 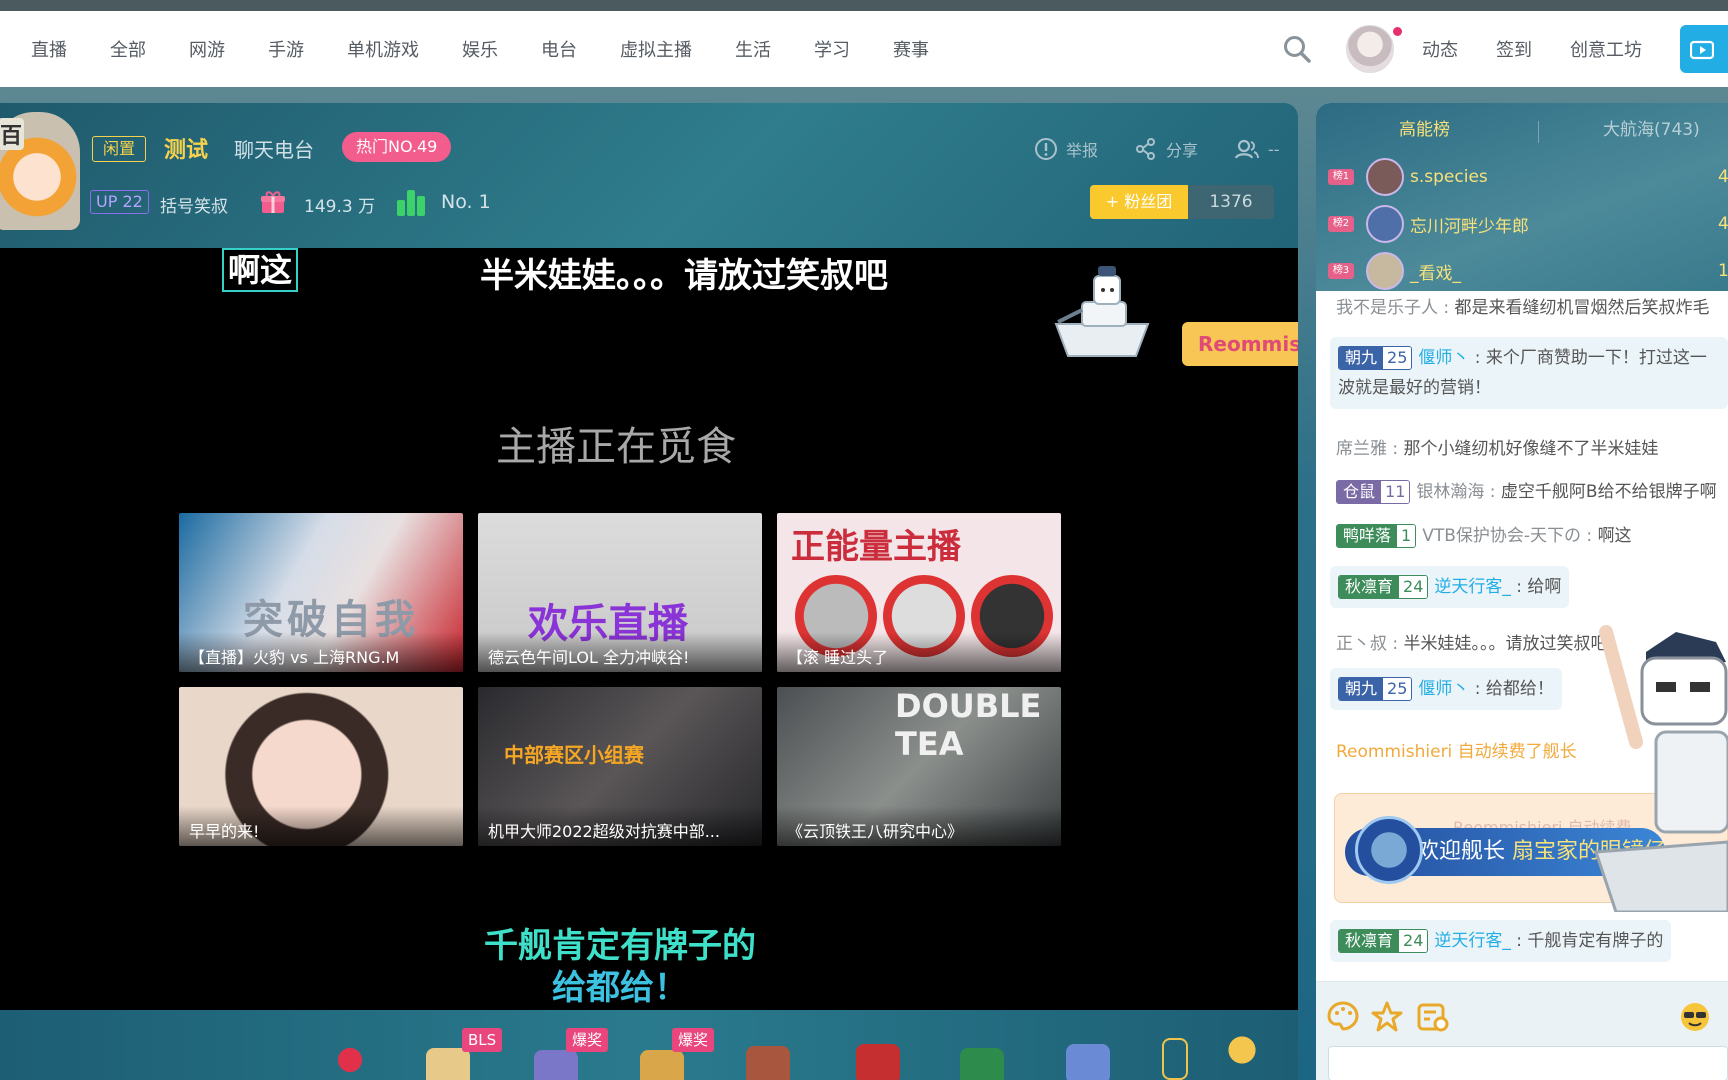 What do you see at coordinates (919, 652) in the screenshot?
I see `recommend-title: 【滚 睡过头了` at bounding box center [919, 652].